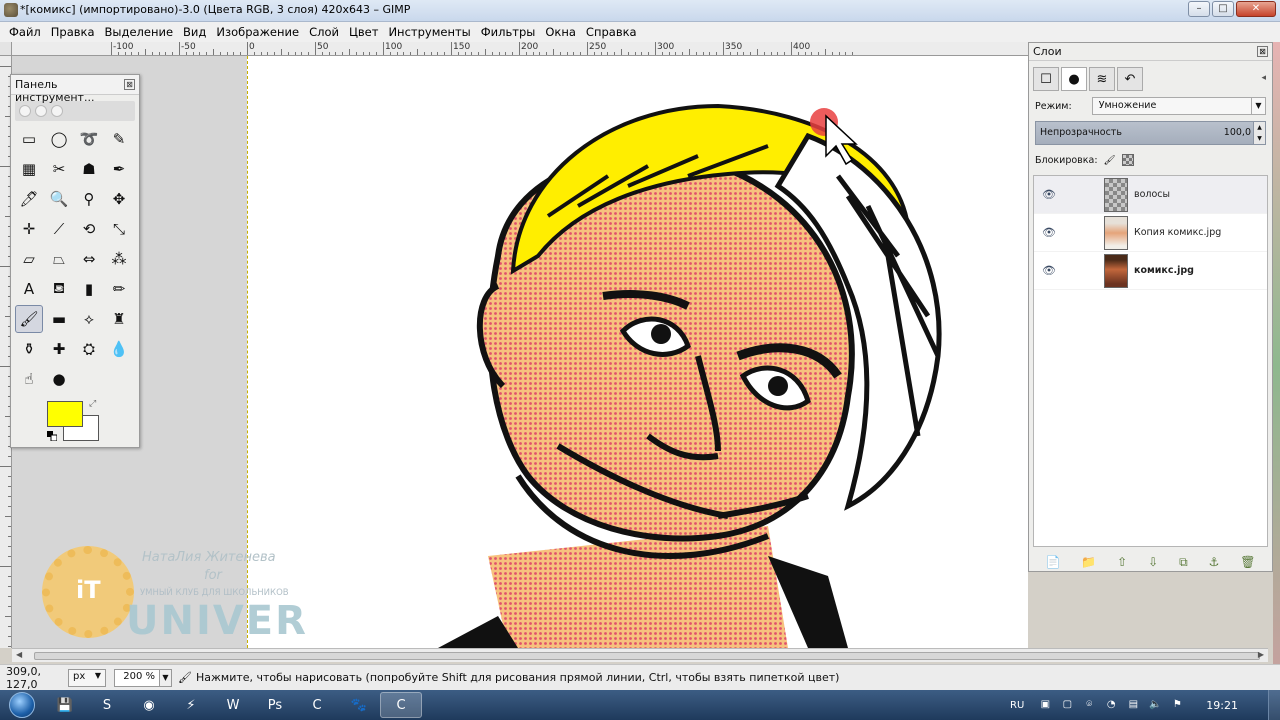 The image size is (1280, 720). Describe the element at coordinates (257, 32) in the screenshot. I see `menu-image: Изображение` at that location.